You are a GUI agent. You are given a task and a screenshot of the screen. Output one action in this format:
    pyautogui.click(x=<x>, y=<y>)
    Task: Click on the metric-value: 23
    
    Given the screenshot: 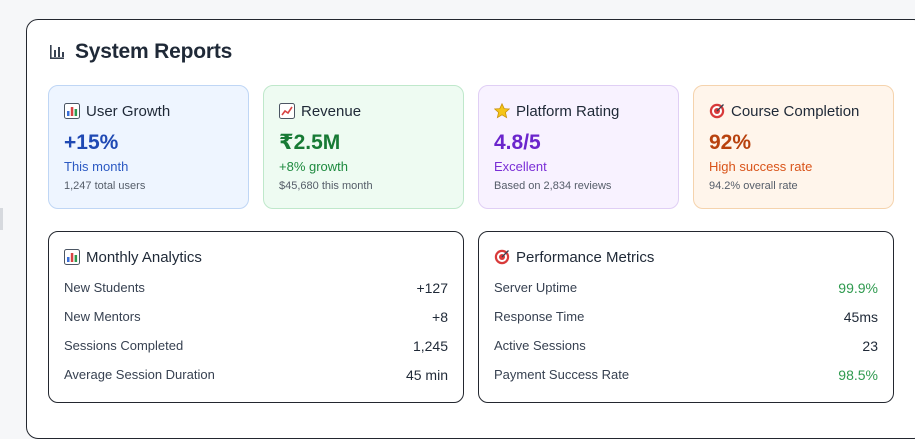 What is the action you would take?
    pyautogui.click(x=870, y=345)
    